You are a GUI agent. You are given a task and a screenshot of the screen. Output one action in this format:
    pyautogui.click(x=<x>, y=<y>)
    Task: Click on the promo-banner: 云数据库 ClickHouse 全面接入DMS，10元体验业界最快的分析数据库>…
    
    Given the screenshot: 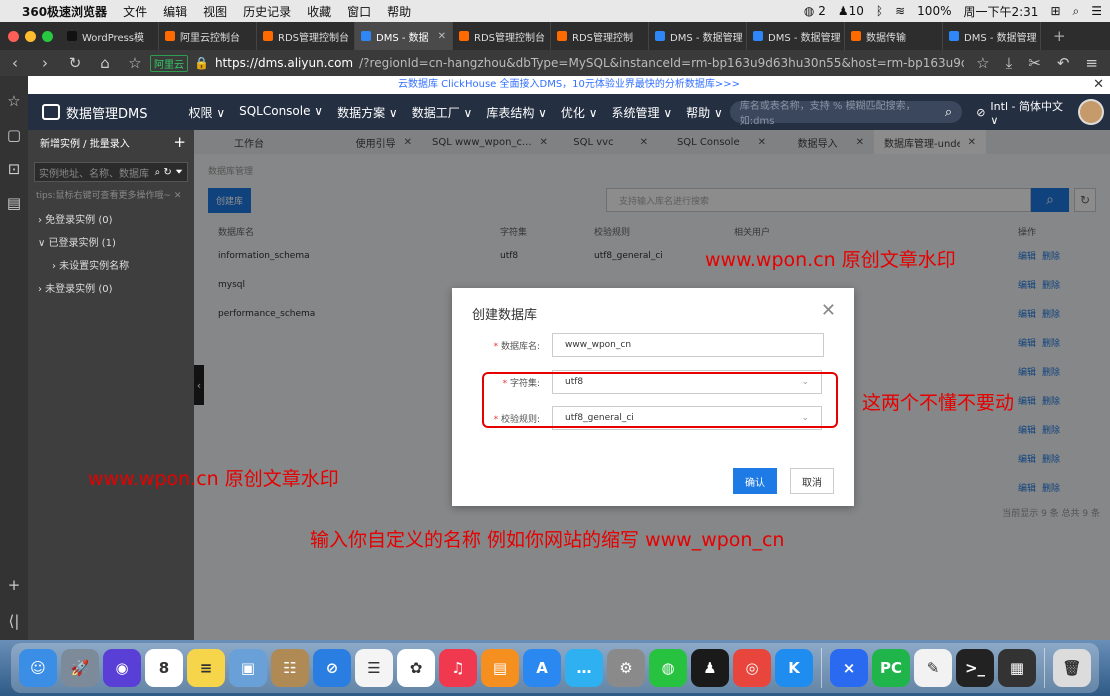 What is the action you would take?
    pyautogui.click(x=569, y=85)
    